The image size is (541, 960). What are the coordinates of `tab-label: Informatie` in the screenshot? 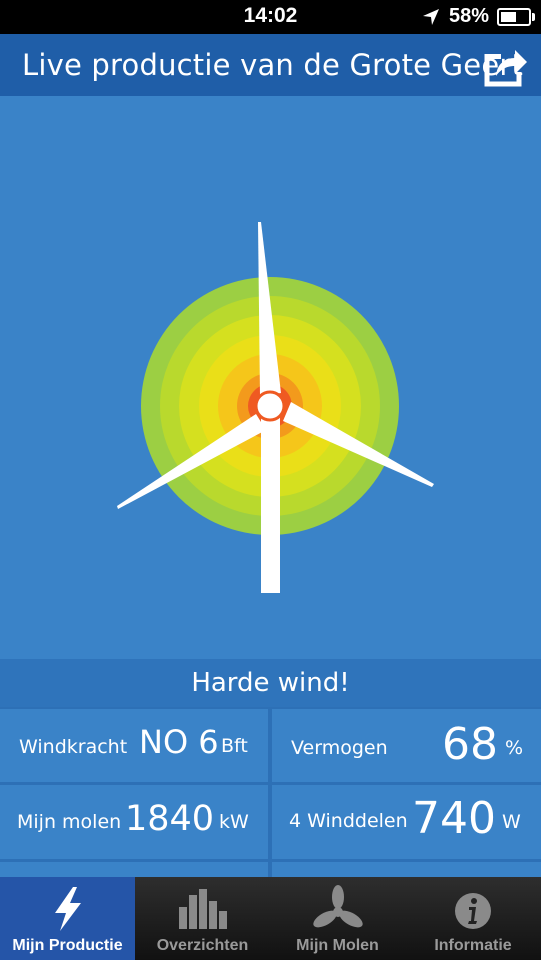 It's located at (473, 945).